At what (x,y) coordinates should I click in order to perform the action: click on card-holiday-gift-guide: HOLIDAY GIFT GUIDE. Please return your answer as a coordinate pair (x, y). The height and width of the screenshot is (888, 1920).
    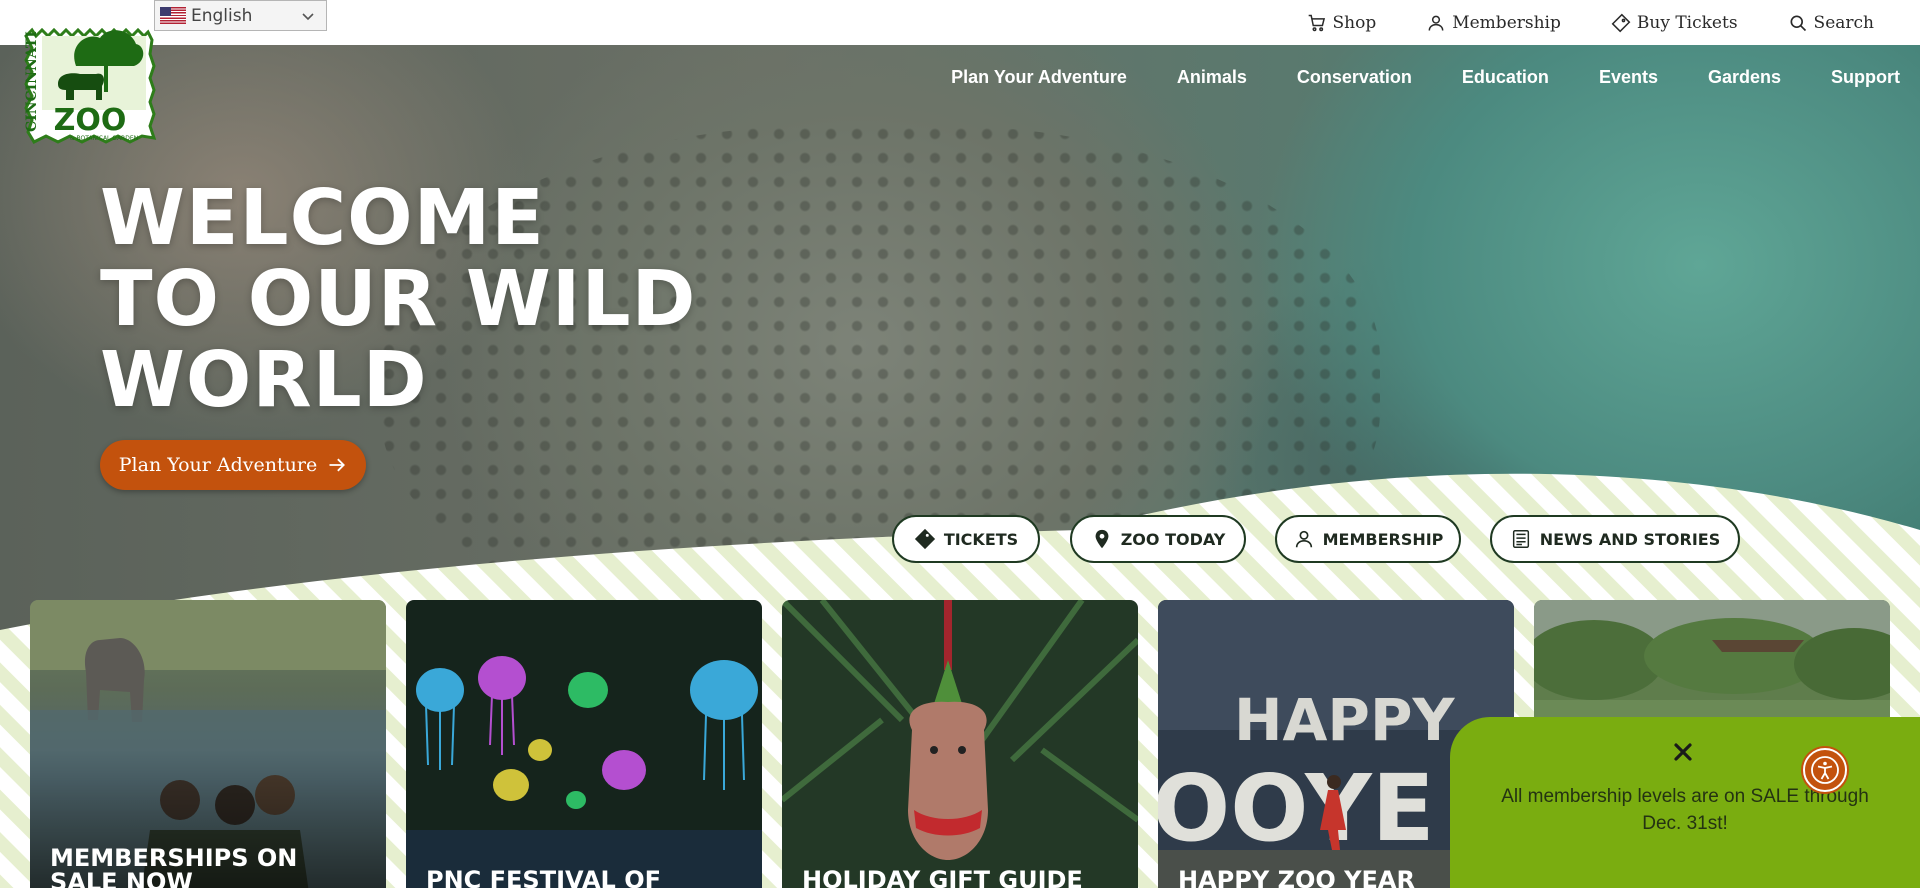
    Looking at the image, I should click on (960, 744).